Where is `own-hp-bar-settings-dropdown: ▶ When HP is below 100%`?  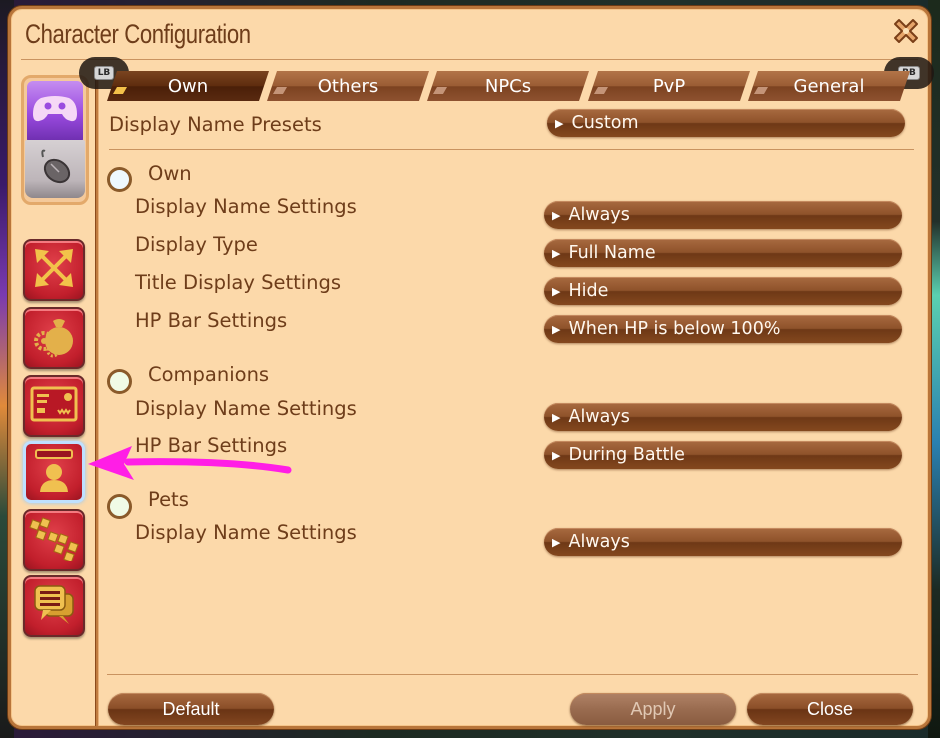 own-hp-bar-settings-dropdown: ▶ When HP is below 100% is located at coordinates (723, 329).